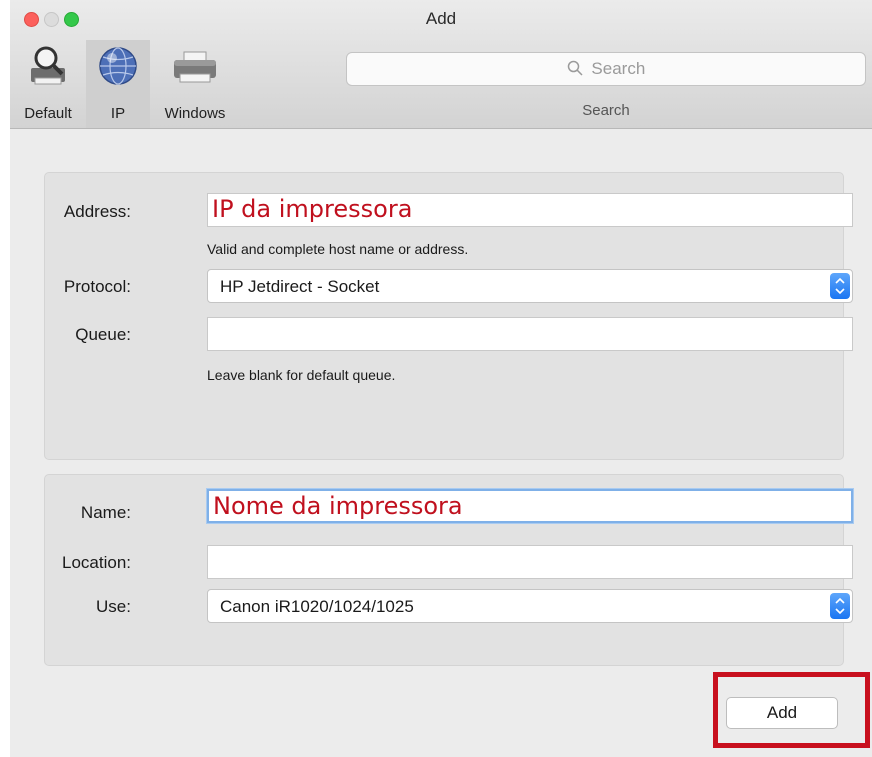 The image size is (872, 757). Describe the element at coordinates (530, 506) in the screenshot. I see `name-field: Nome da impressora` at that location.